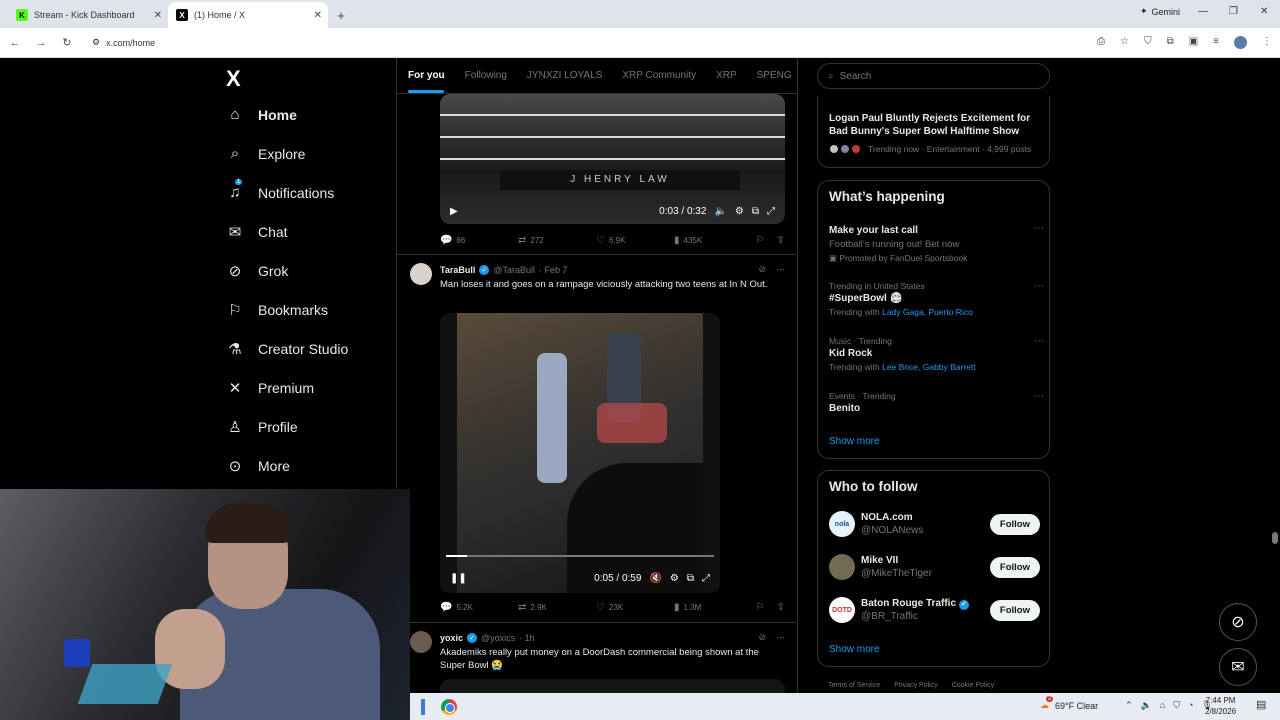  I want to click on post-time: · 1h, so click(527, 638).